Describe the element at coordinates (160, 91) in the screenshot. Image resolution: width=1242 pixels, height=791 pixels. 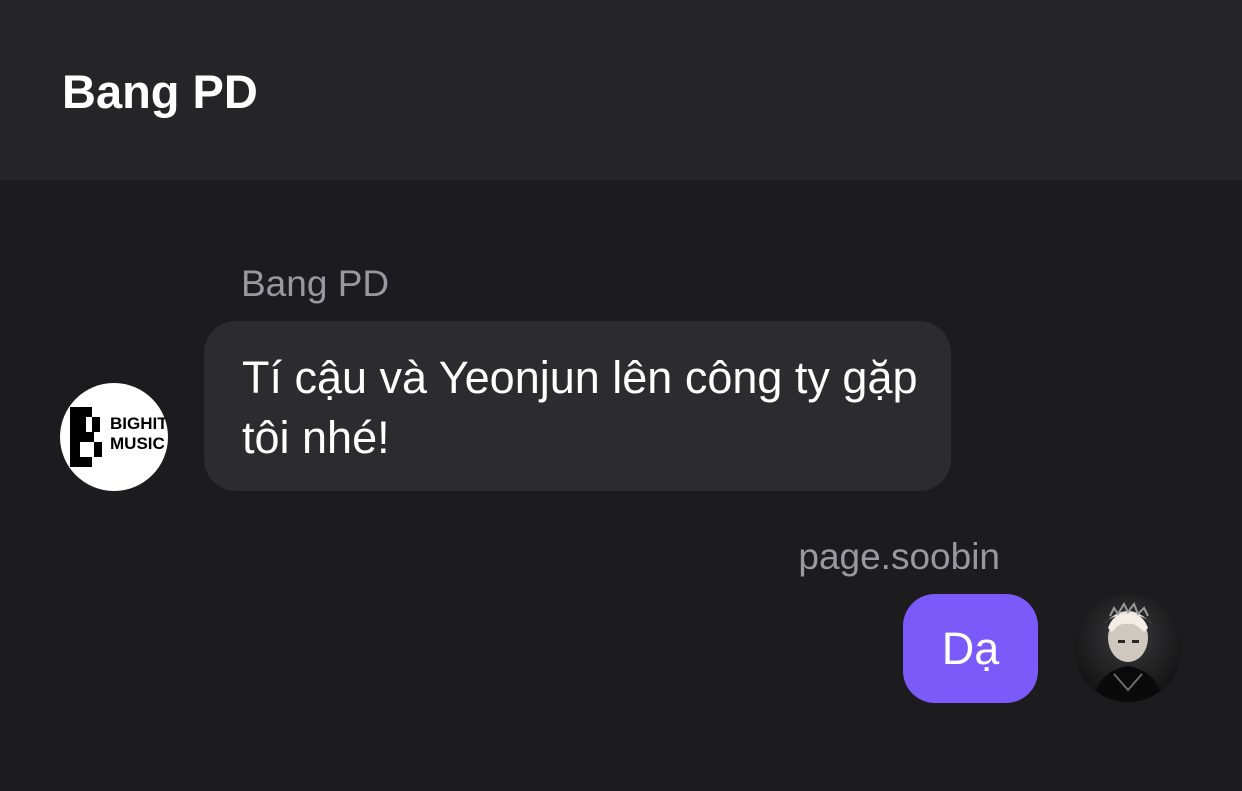
I see `chat-title: Bang PD` at that location.